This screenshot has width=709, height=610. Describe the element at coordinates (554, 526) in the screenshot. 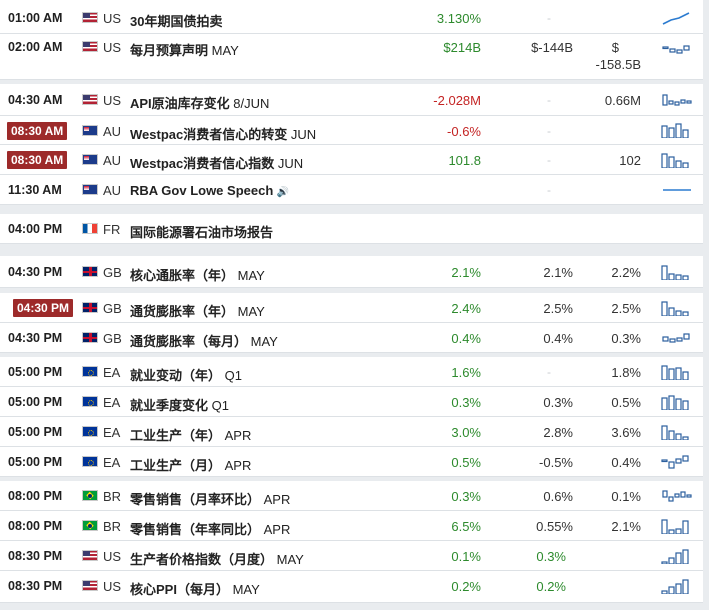

I see `forecast-value: 0.55%` at that location.